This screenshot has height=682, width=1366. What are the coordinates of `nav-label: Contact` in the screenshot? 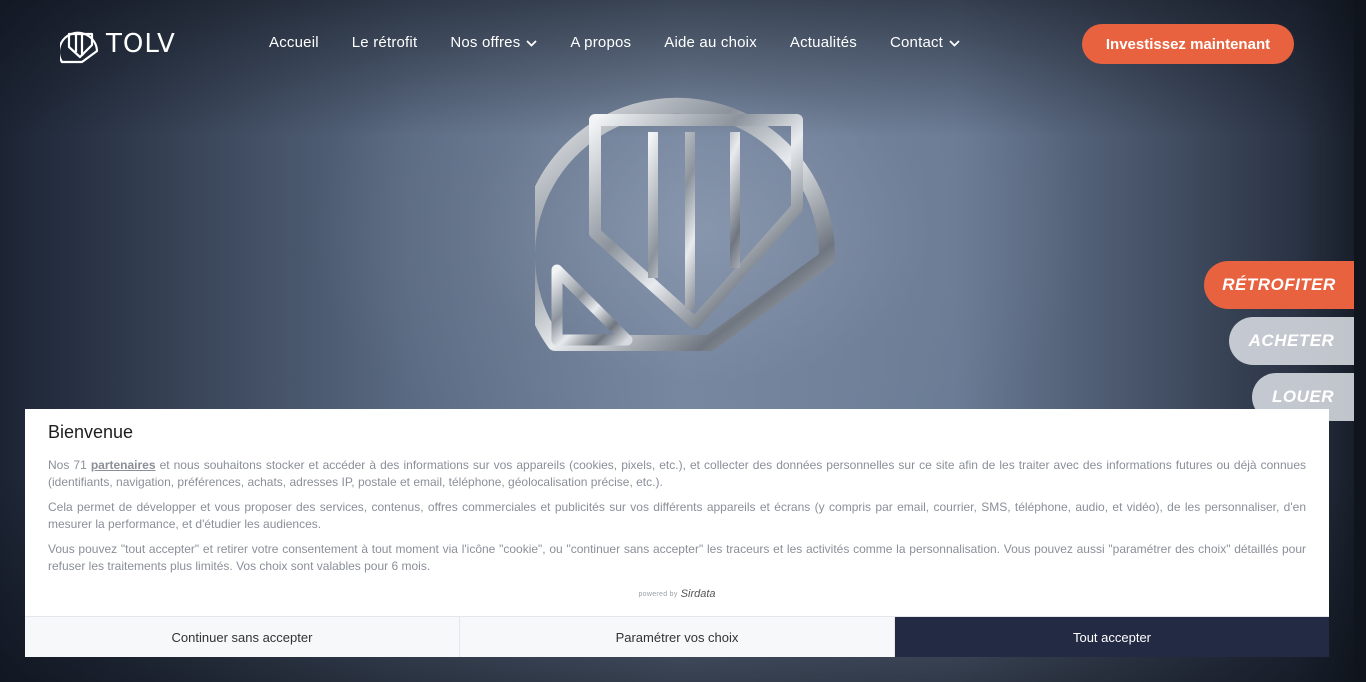 It's located at (916, 42).